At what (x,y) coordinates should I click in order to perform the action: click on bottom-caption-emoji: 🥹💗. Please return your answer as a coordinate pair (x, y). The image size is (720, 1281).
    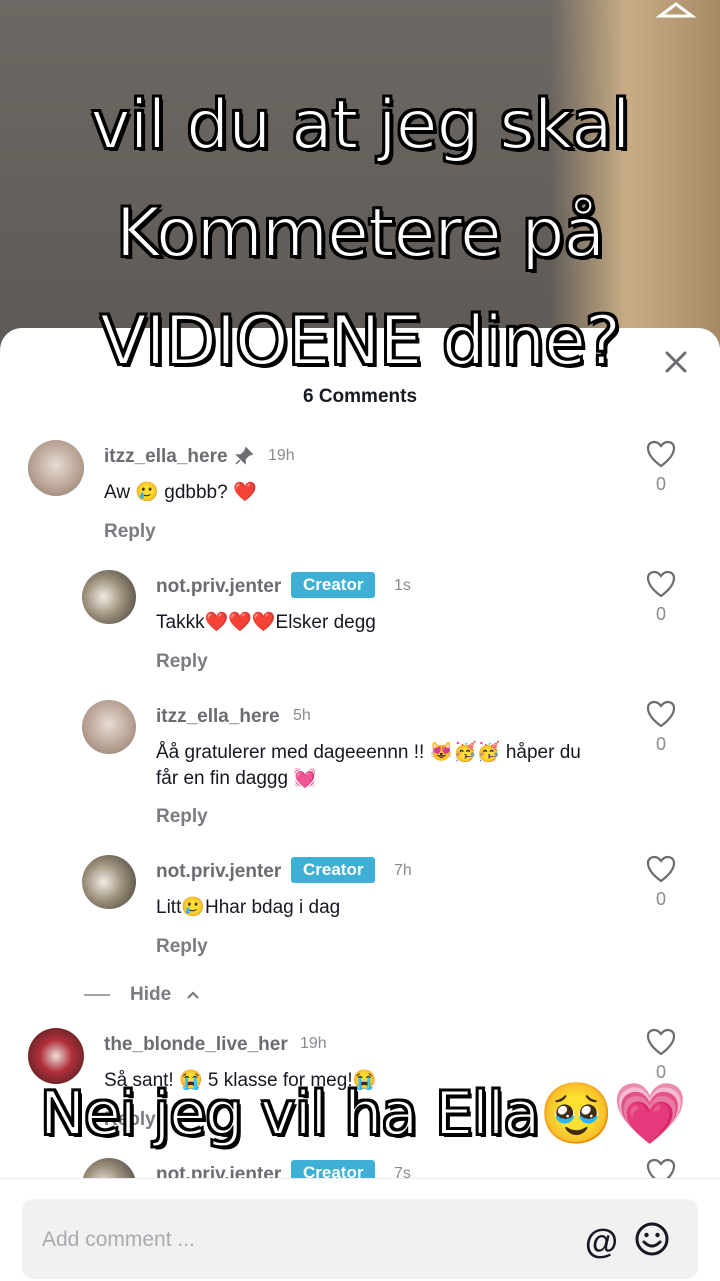
    Looking at the image, I should click on (613, 1114).